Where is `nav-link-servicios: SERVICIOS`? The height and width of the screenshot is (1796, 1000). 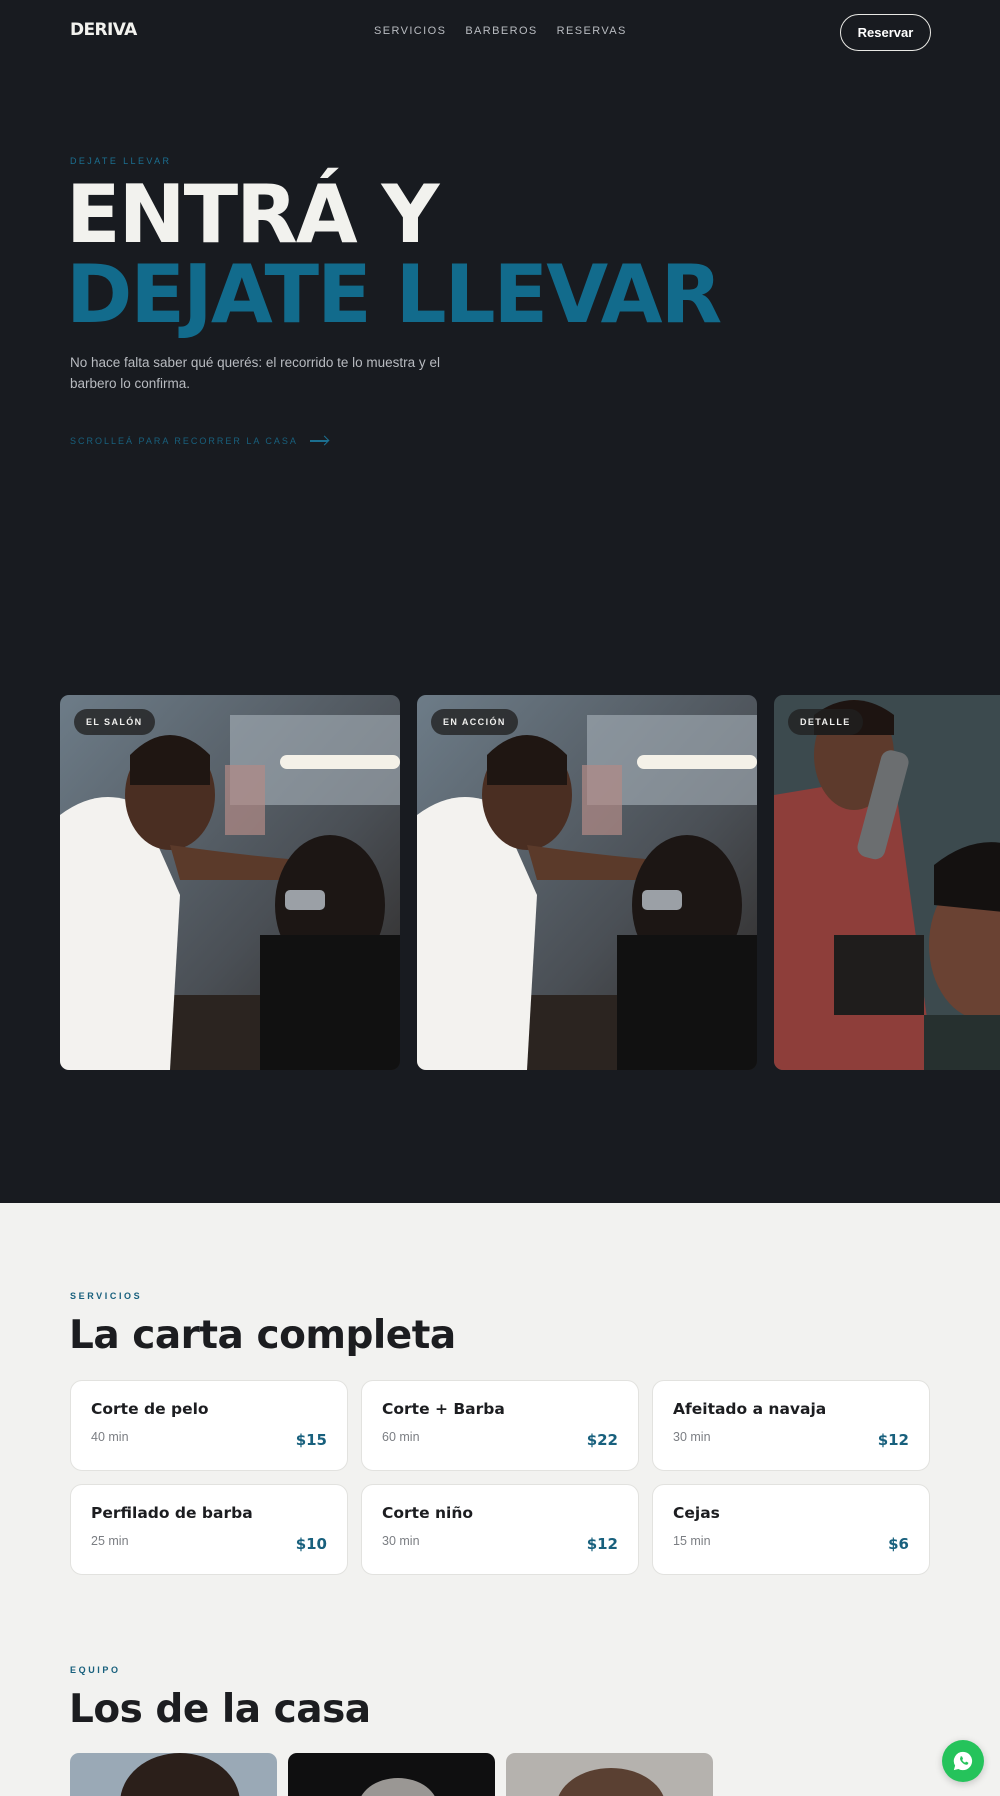 nav-link-servicios: SERVICIOS is located at coordinates (410, 31).